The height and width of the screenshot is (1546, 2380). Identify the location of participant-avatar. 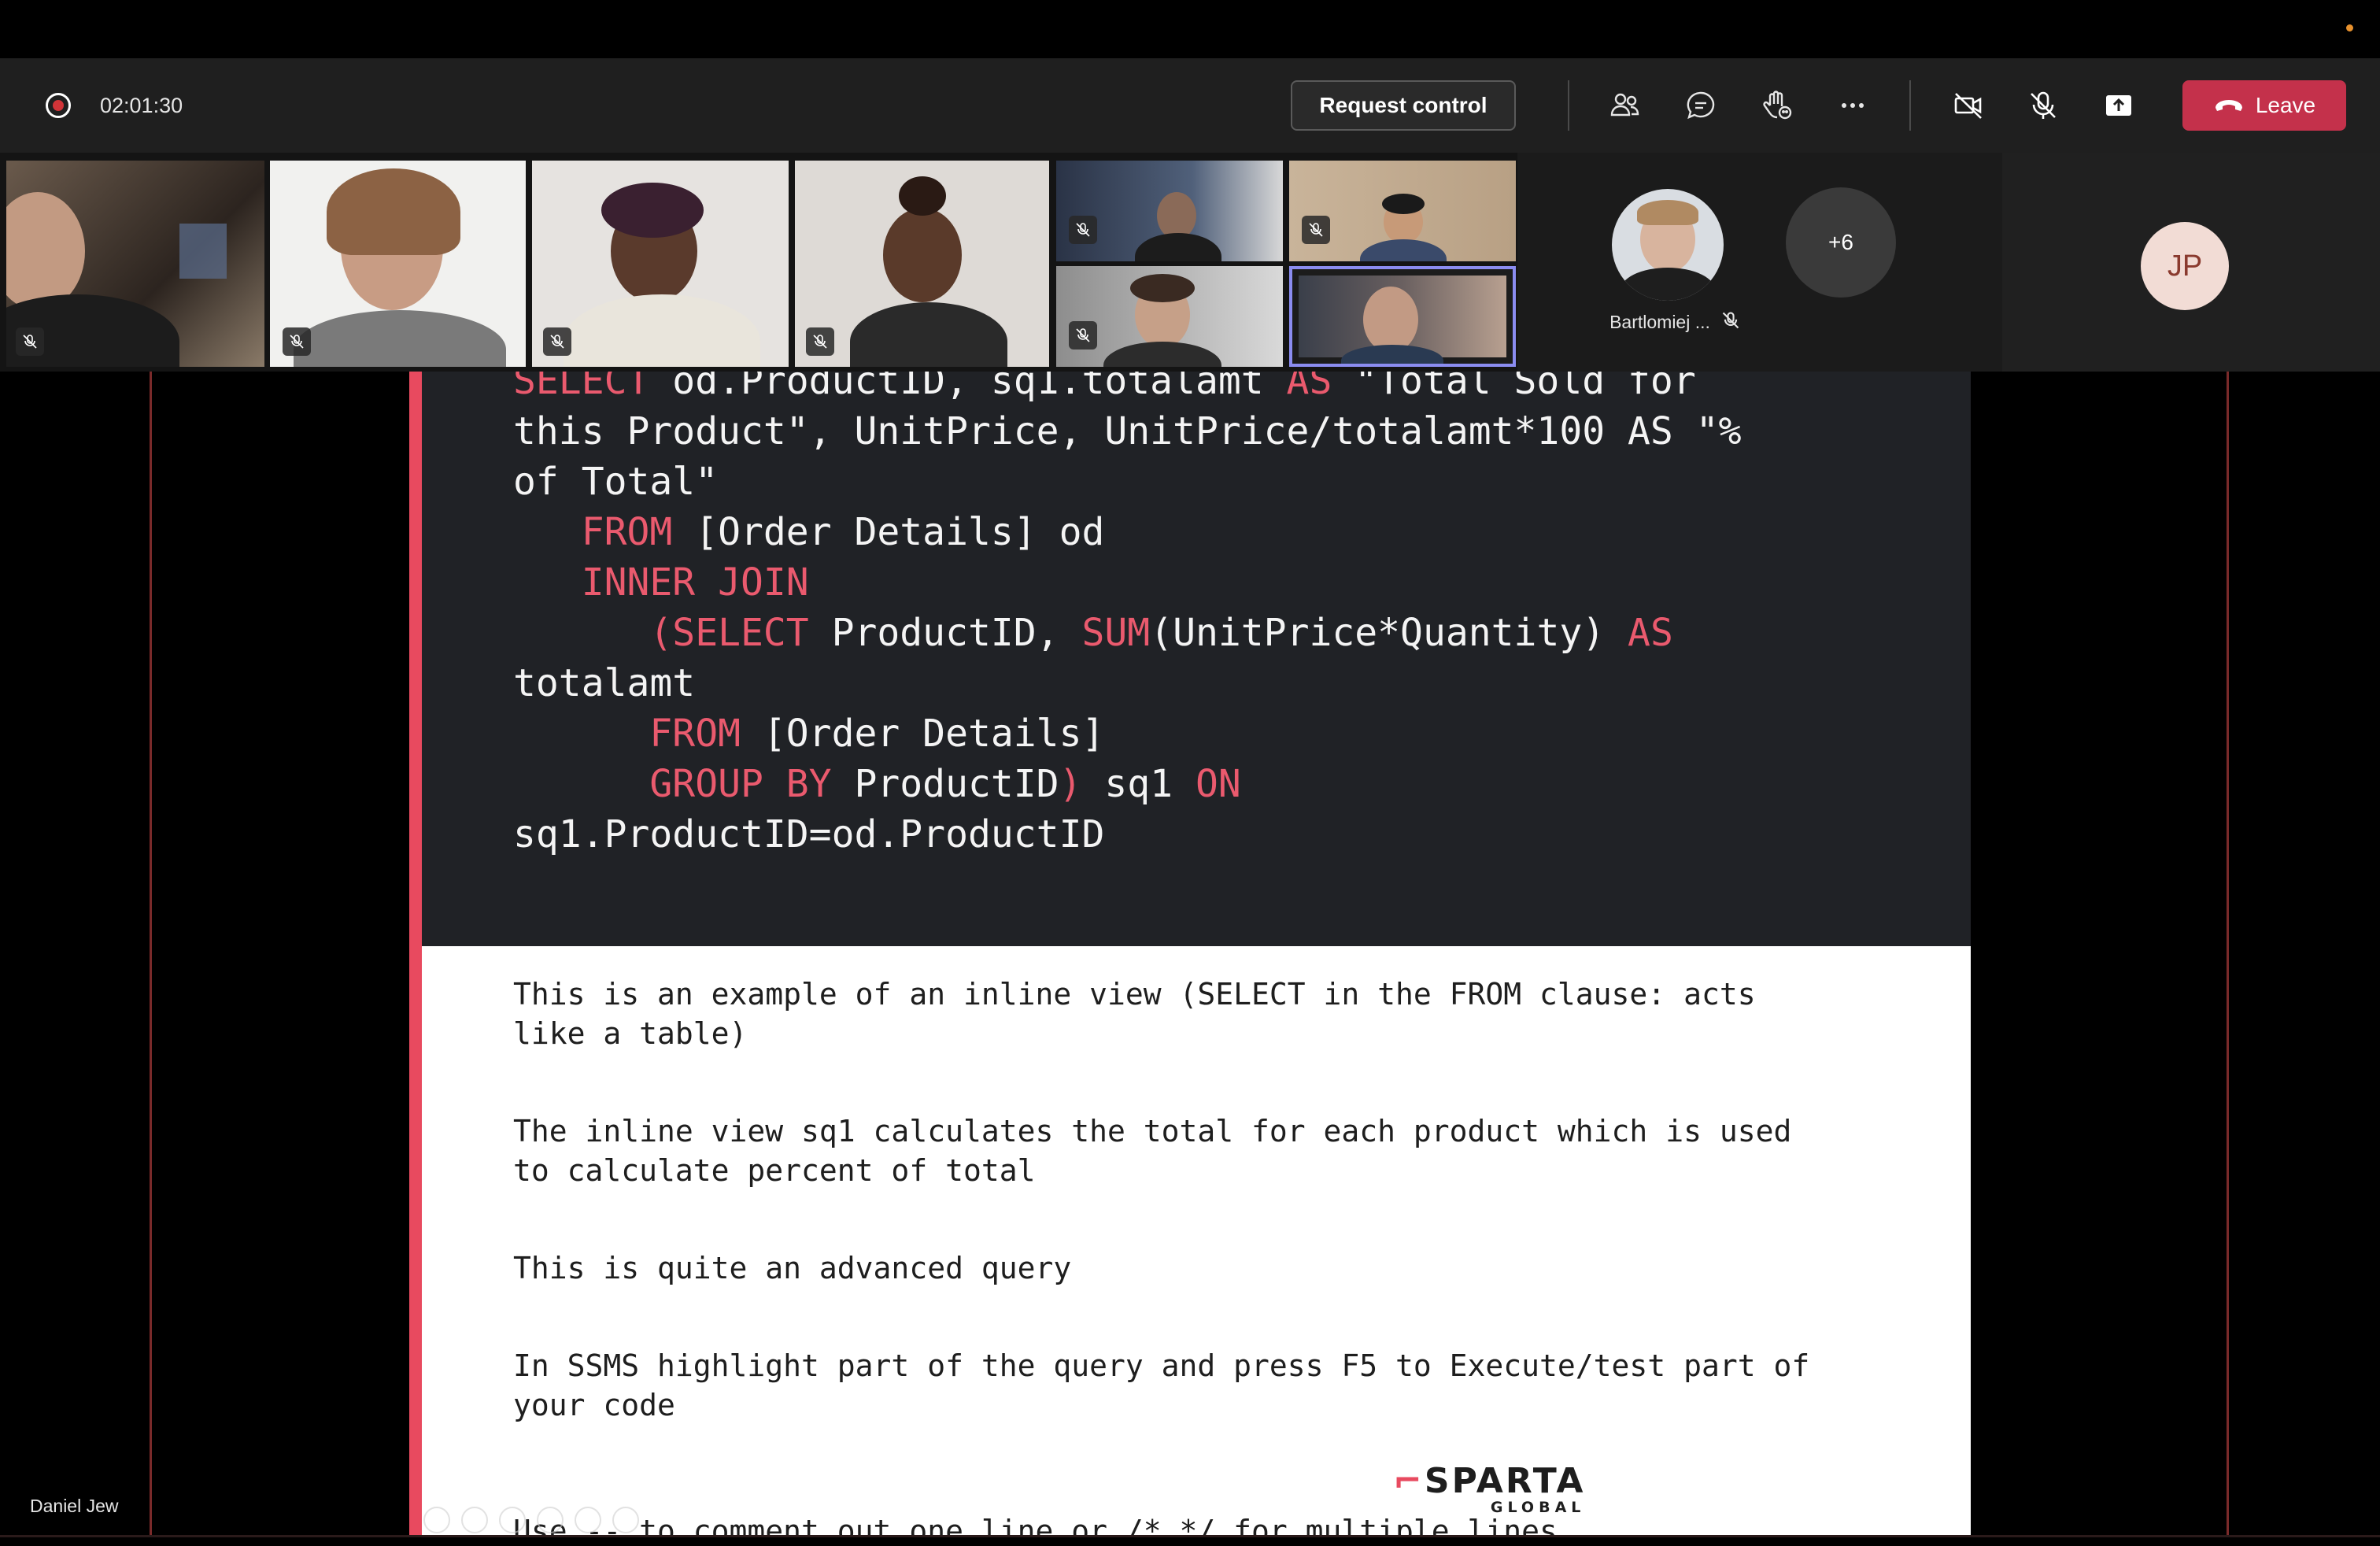
(1668, 245).